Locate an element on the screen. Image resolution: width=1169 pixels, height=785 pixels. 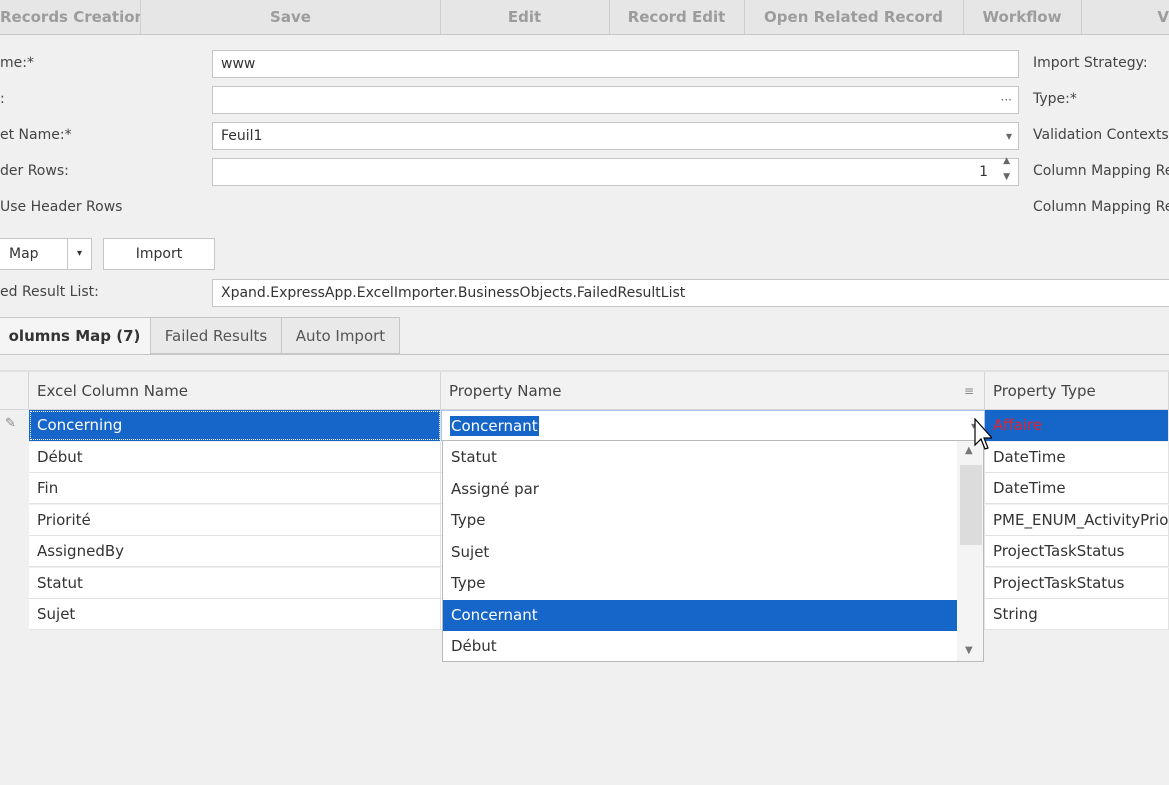
import-strategy-label: Import Strategy: is located at coordinates (1090, 63).